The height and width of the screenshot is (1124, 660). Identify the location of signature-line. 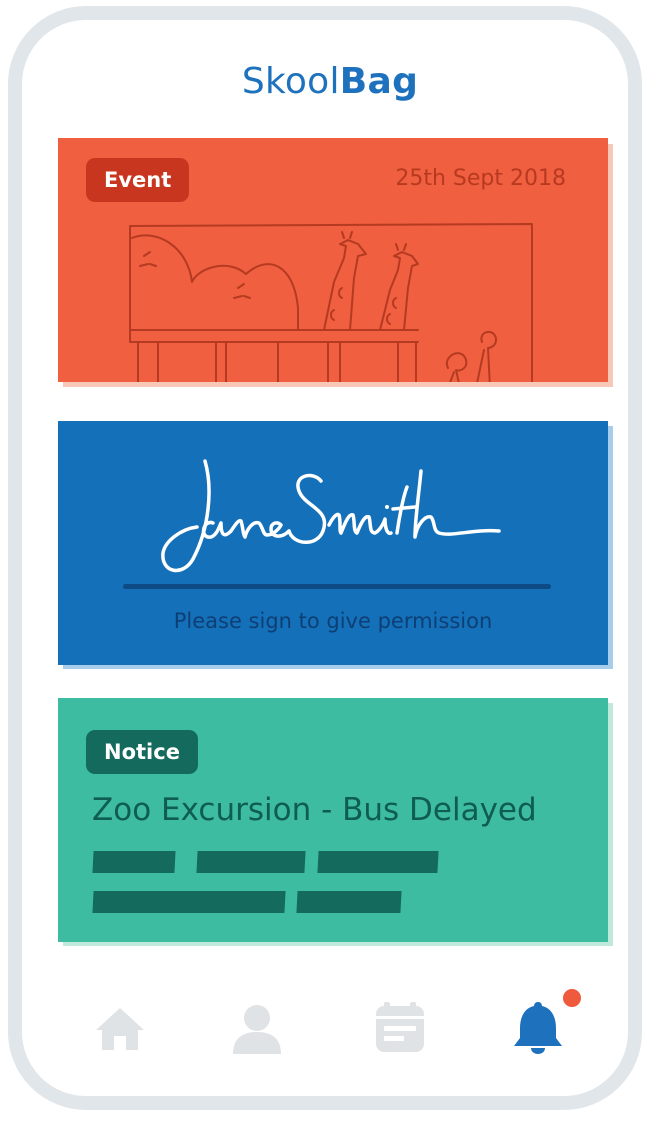
(337, 586).